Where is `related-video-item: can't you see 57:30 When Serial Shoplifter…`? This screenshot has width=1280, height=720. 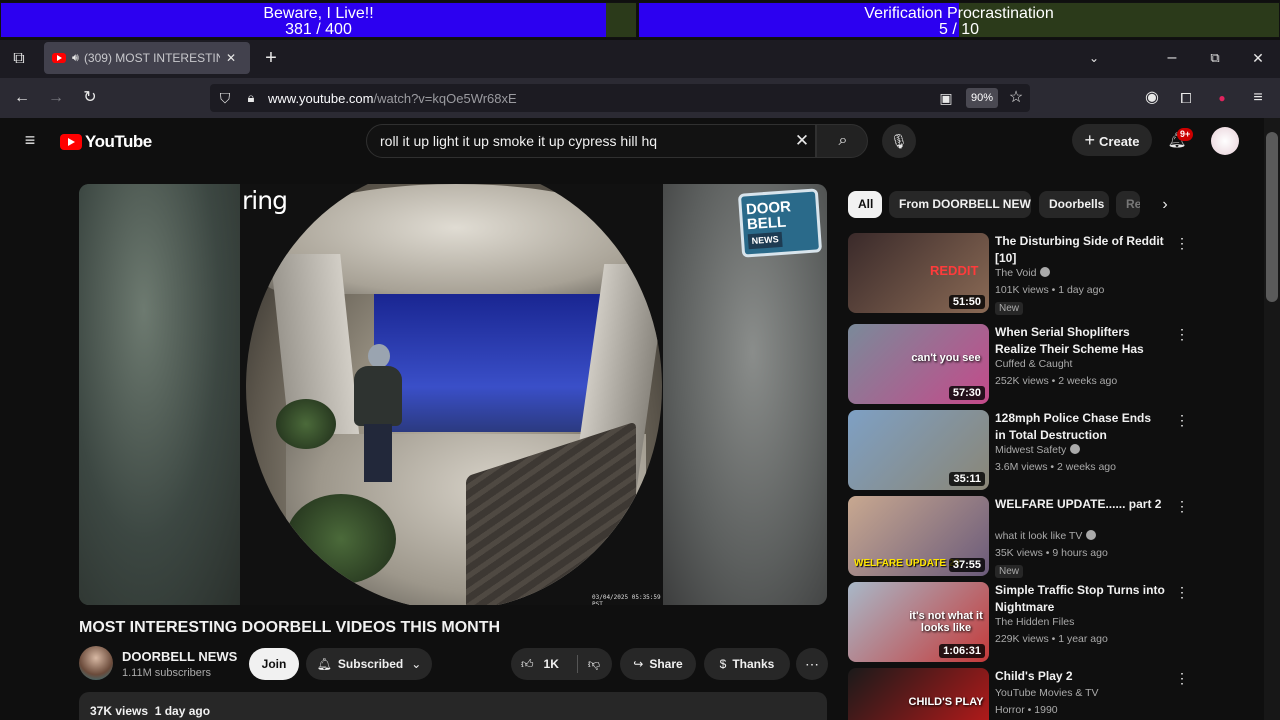 related-video-item: can't you see 57:30 When Serial Shoplifter… is located at coordinates (1018, 365).